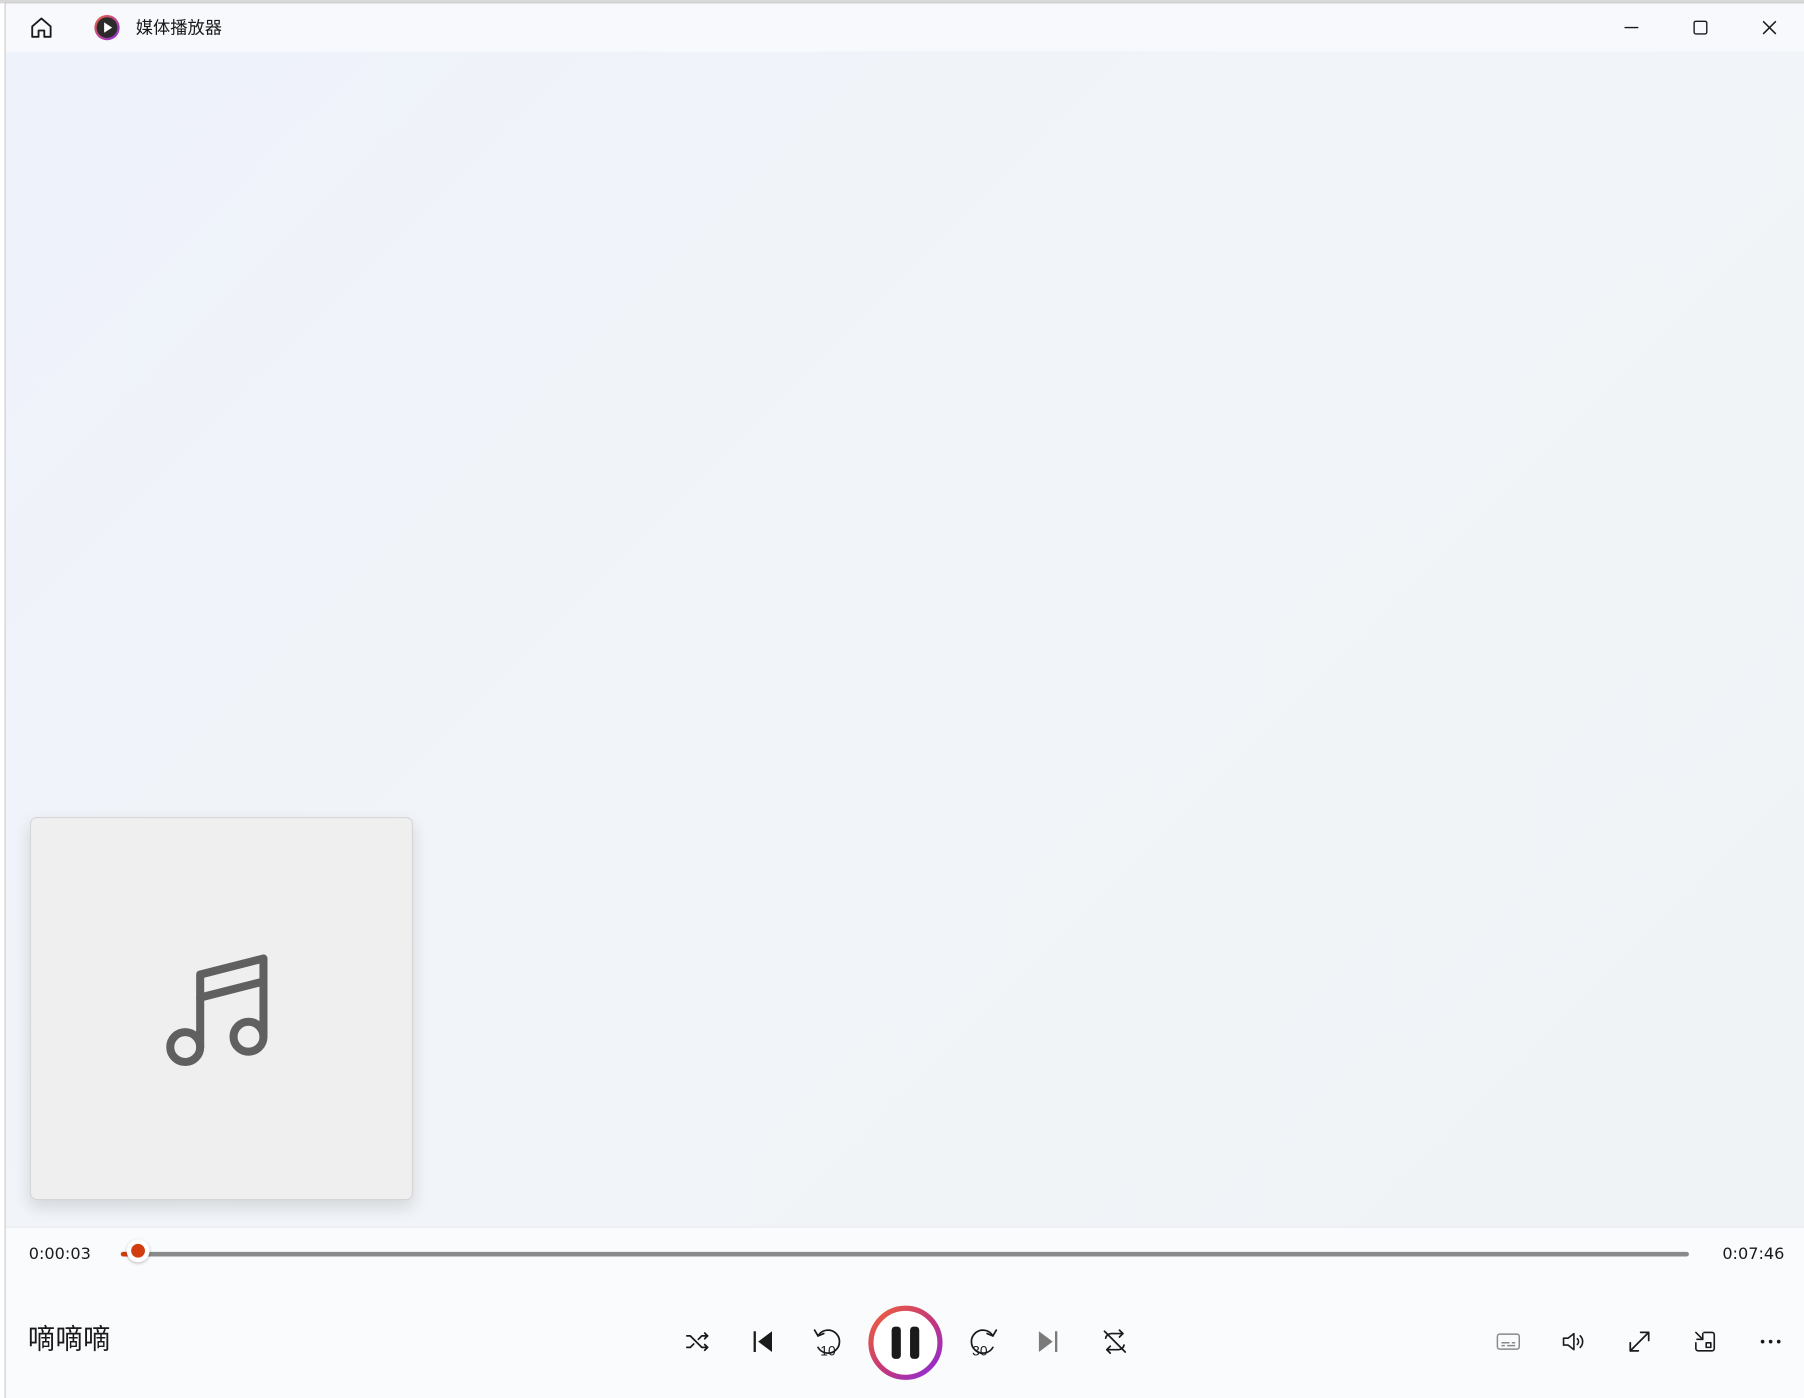 The height and width of the screenshot is (1398, 1804). What do you see at coordinates (904, 1254) in the screenshot?
I see `seek-track` at bounding box center [904, 1254].